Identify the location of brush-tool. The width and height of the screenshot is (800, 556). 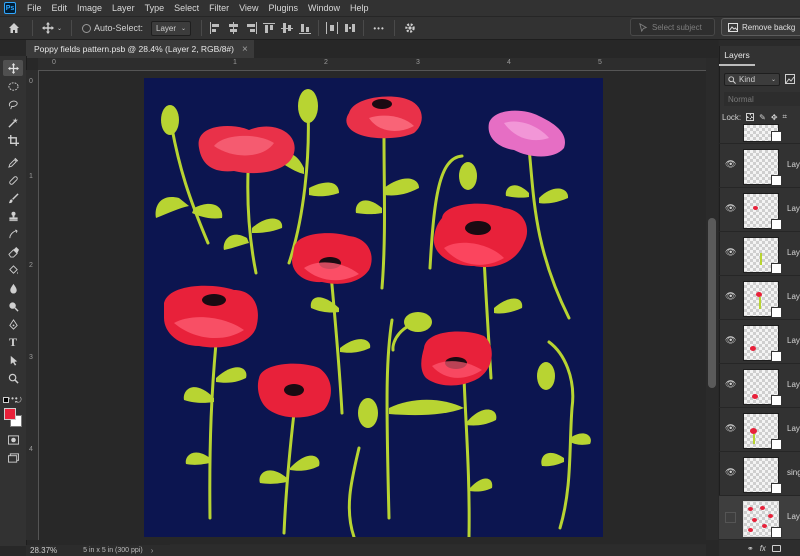
(13, 198).